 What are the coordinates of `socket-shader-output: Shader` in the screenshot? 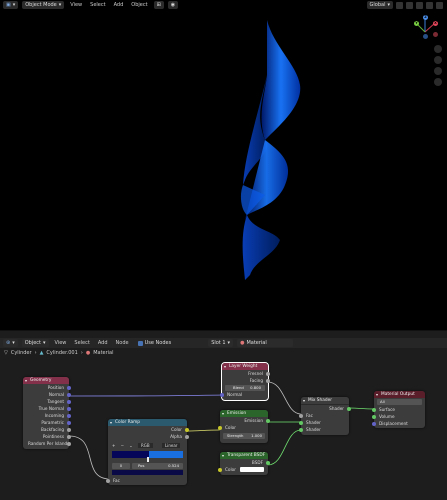 It's located at (326, 408).